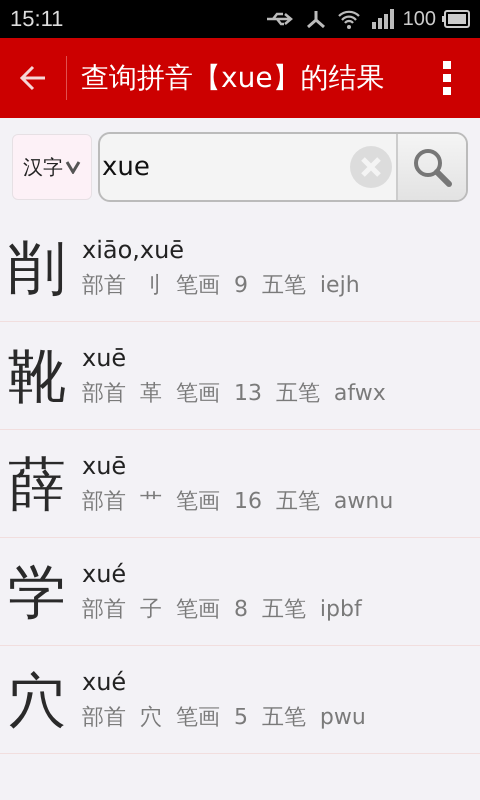  What do you see at coordinates (238, 502) in the screenshot?
I see `character-details: 部首 艹 笔画 16 五笔 awnu` at bounding box center [238, 502].